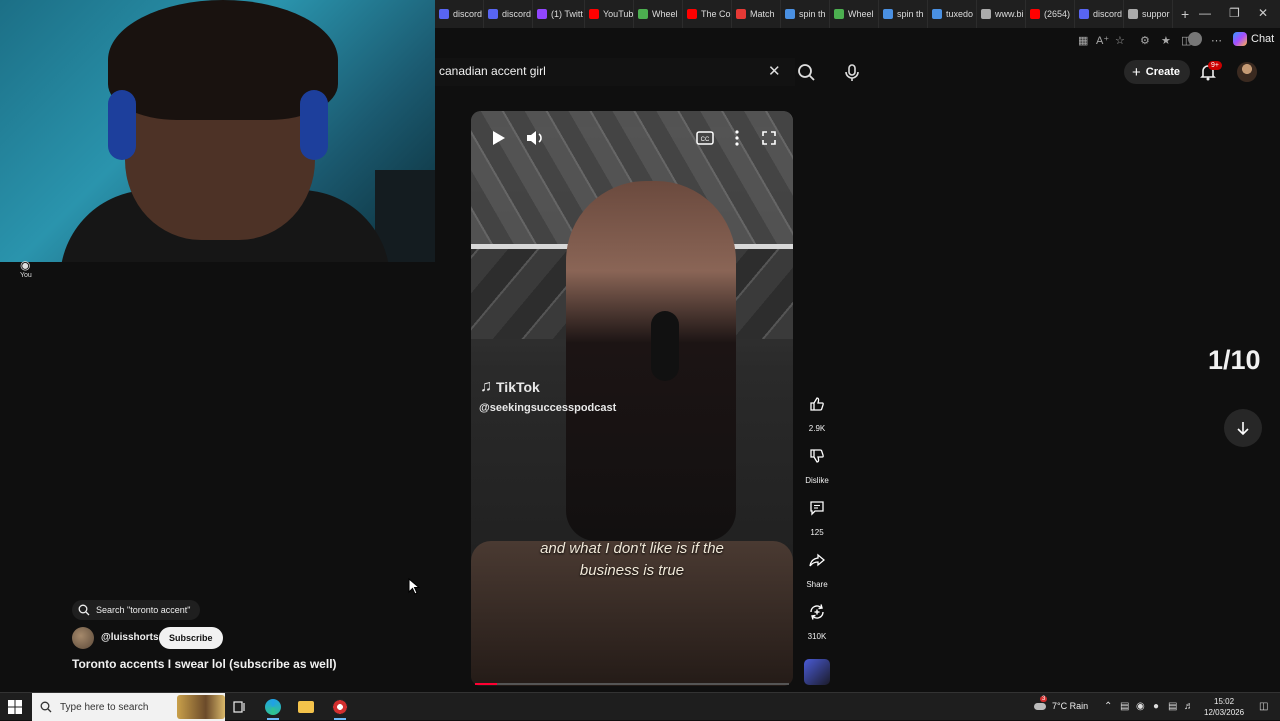  Describe the element at coordinates (1061, 704) in the screenshot. I see `weather-widget: 3 7°C Rain` at that location.